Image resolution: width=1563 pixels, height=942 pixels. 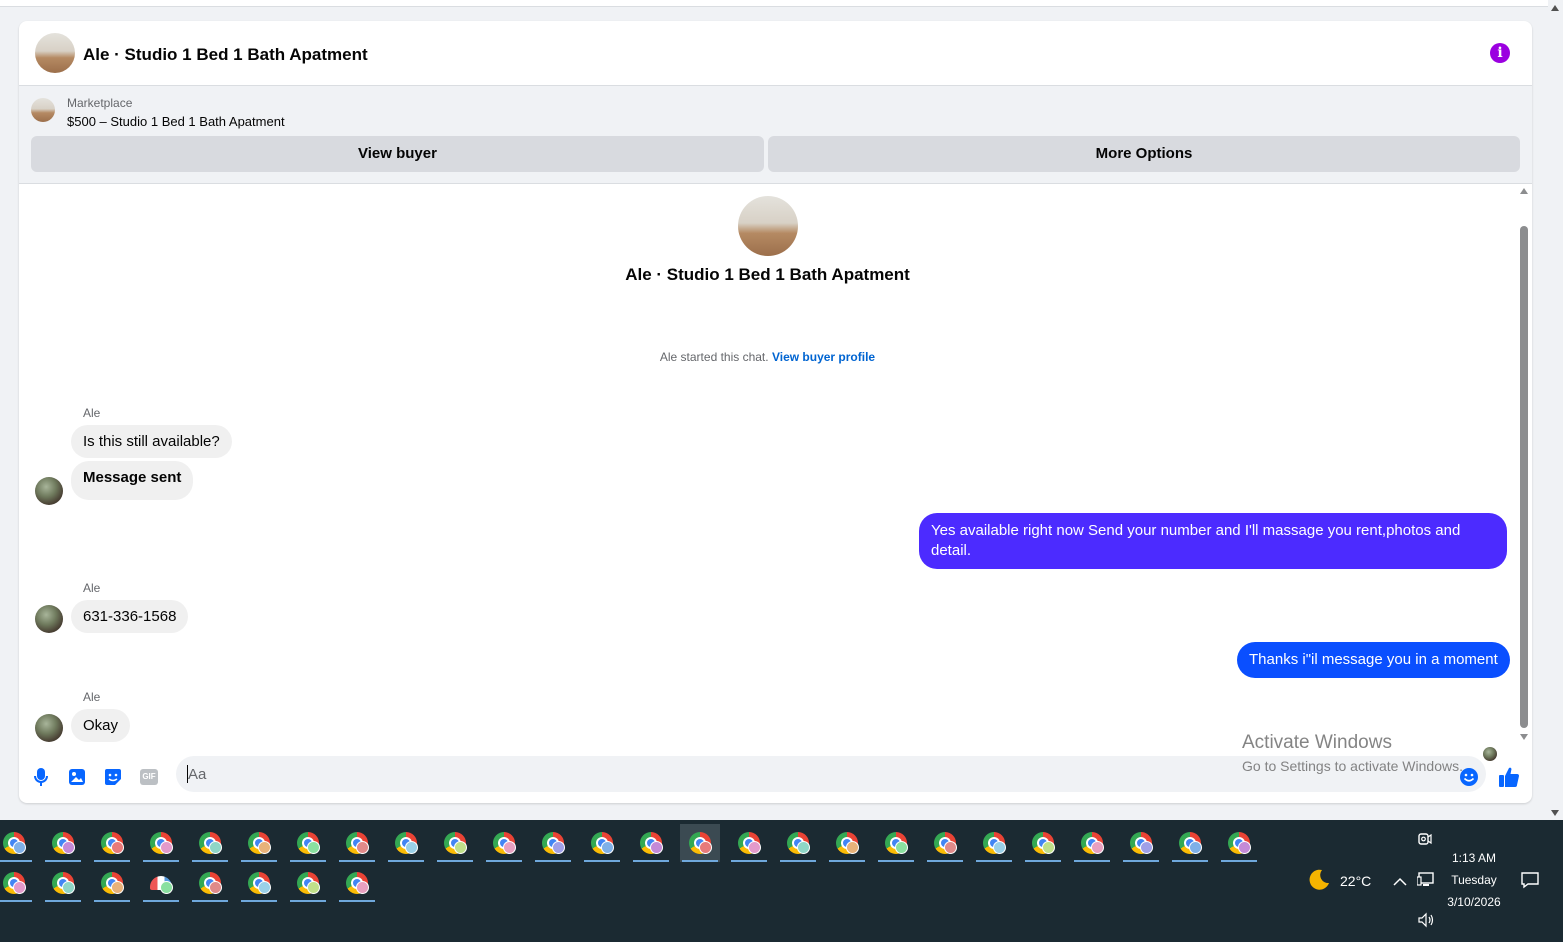 What do you see at coordinates (1524, 191) in the screenshot?
I see `thread-scroll-up-icon` at bounding box center [1524, 191].